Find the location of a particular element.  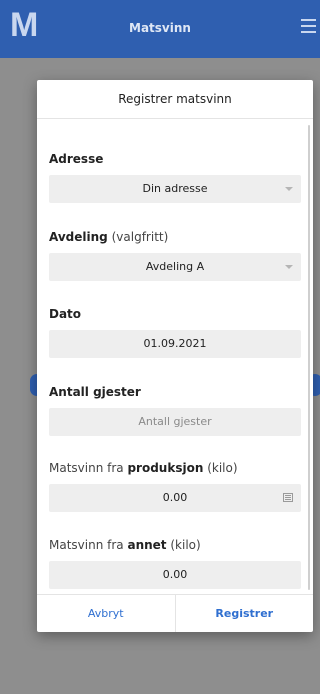

other-waste-input: 0.00 is located at coordinates (175, 575).